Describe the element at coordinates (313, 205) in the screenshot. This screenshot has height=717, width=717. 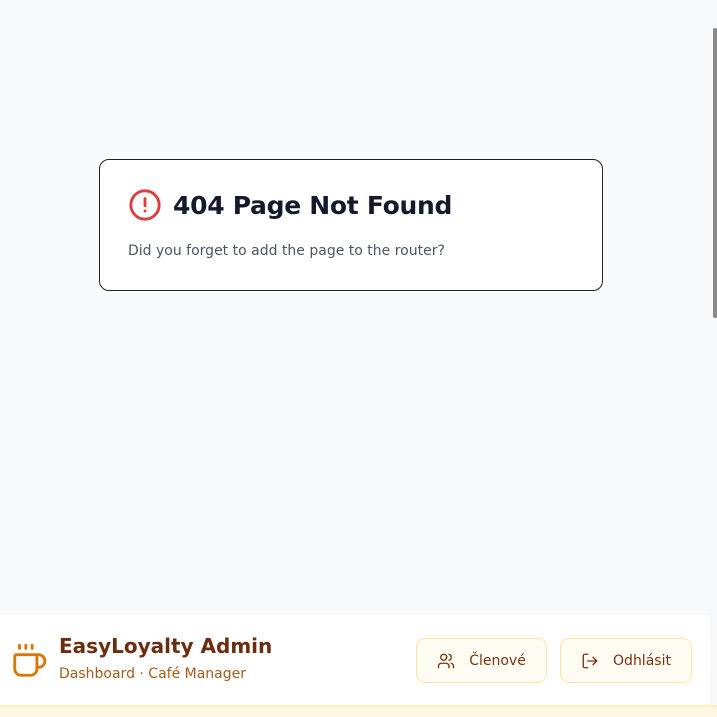
I see `error-title: 404 Page Not Found` at that location.